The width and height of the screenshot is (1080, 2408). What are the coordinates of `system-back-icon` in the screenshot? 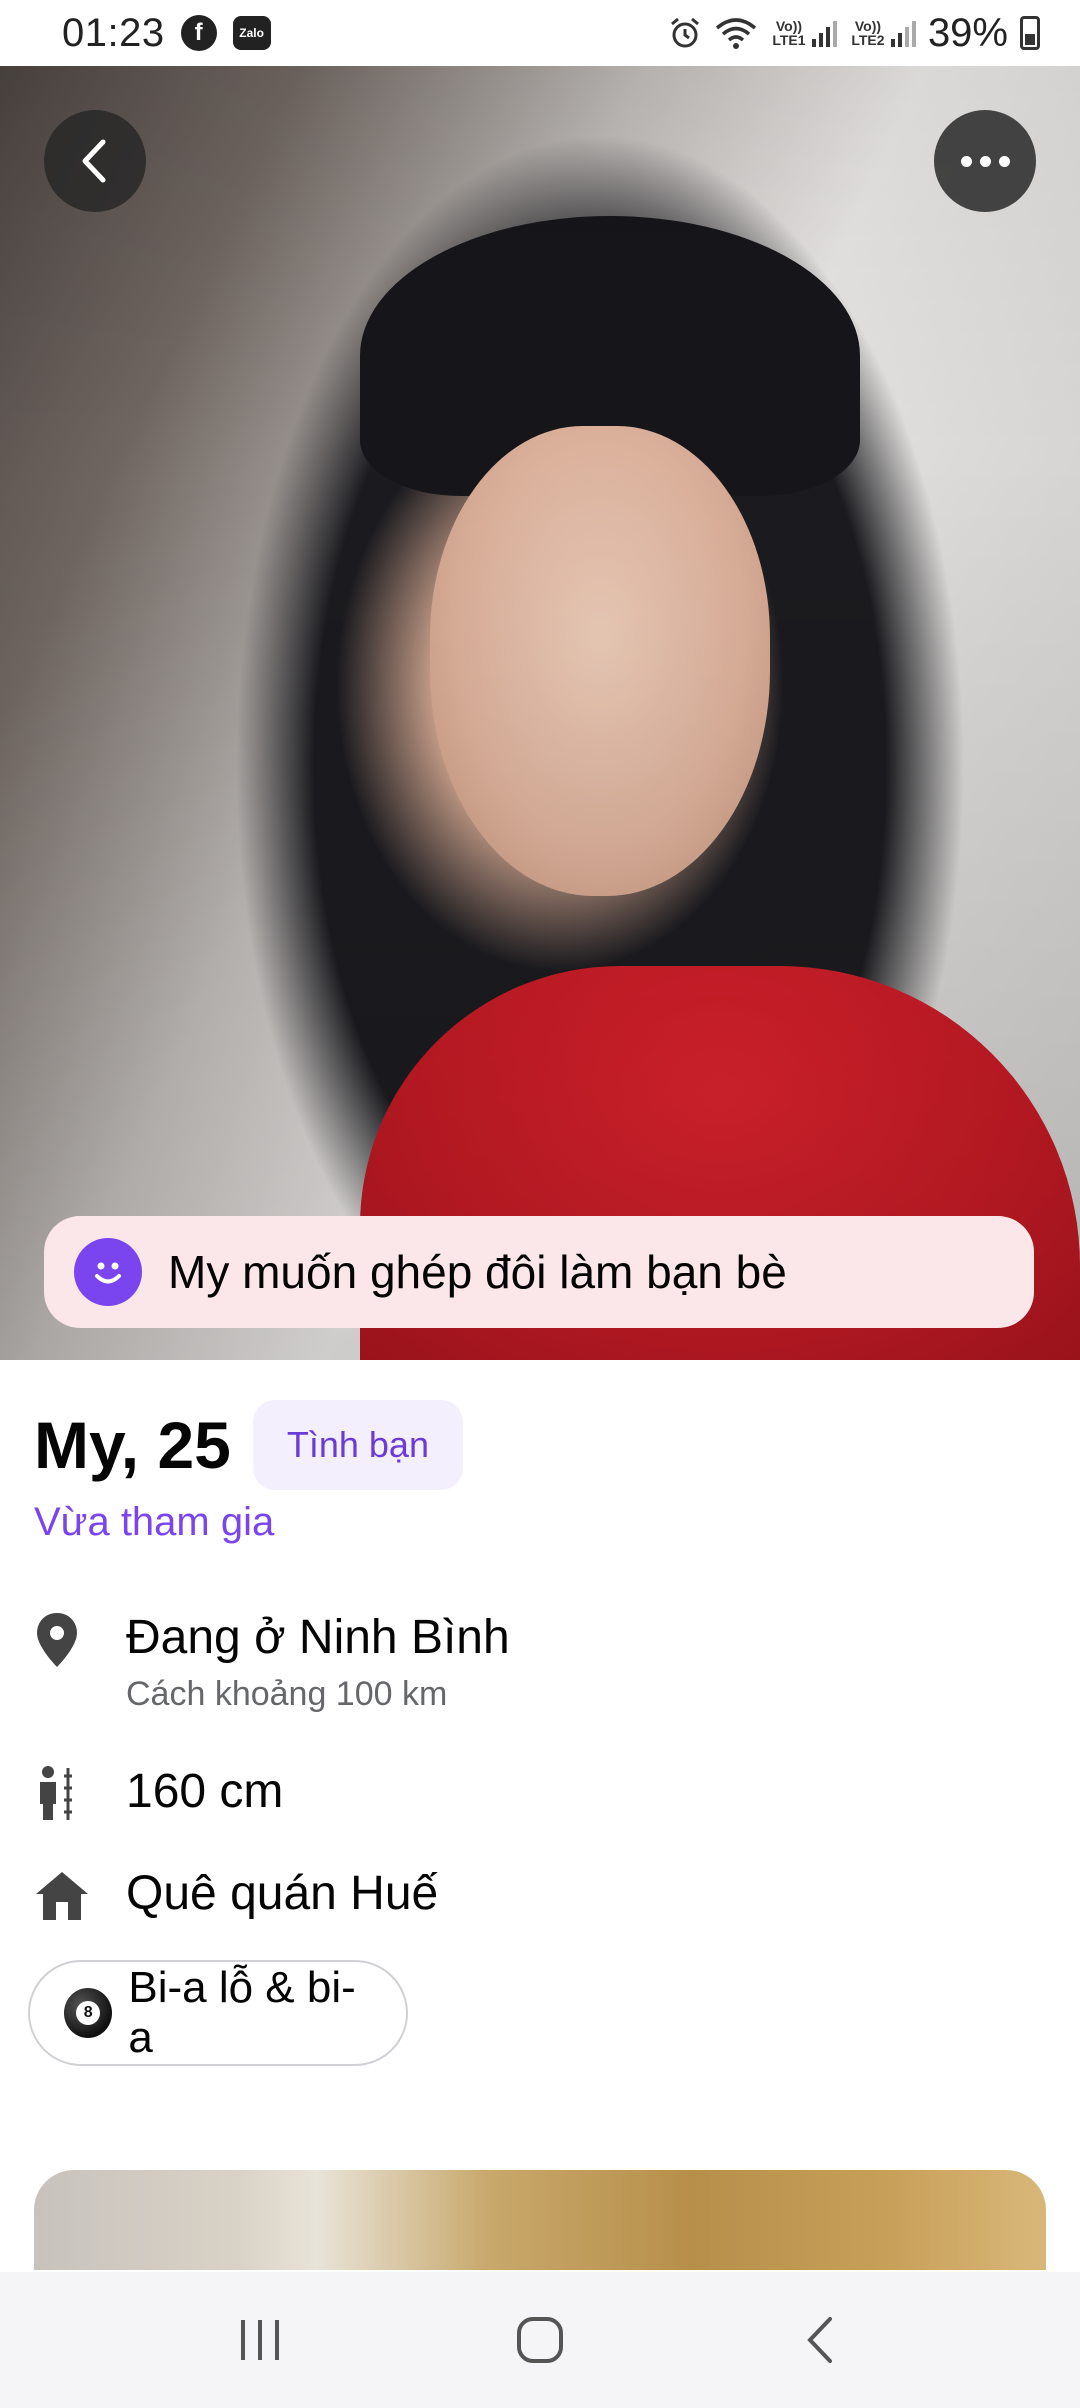 It's located at (819, 2340).